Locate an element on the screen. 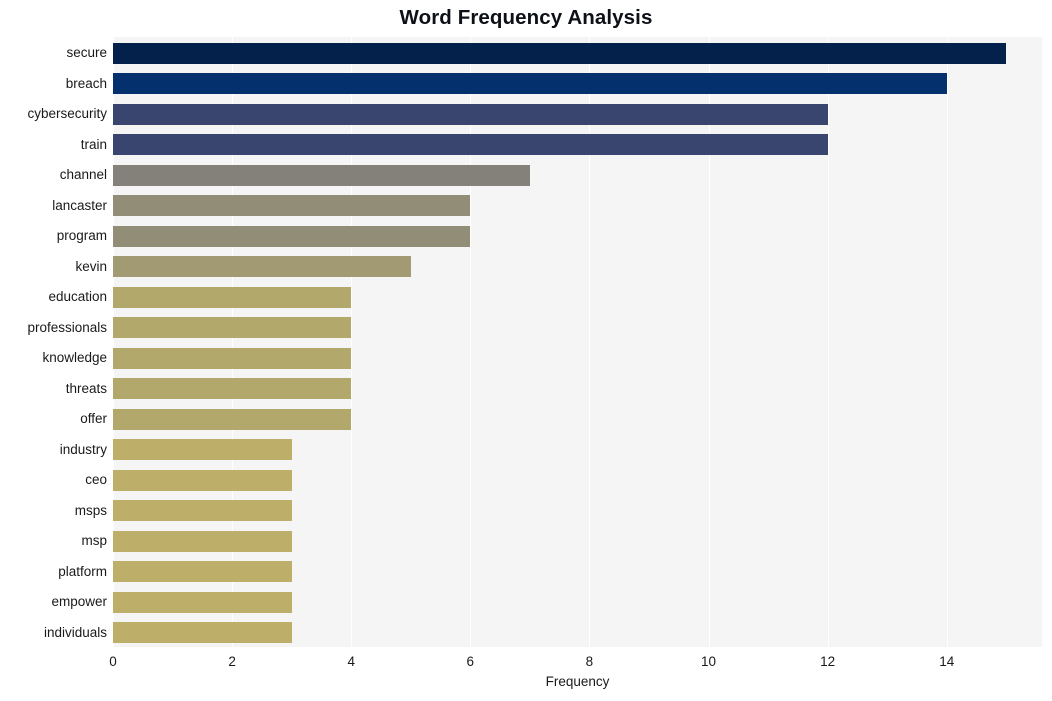  y-tick-label: secure is located at coordinates (86, 53).